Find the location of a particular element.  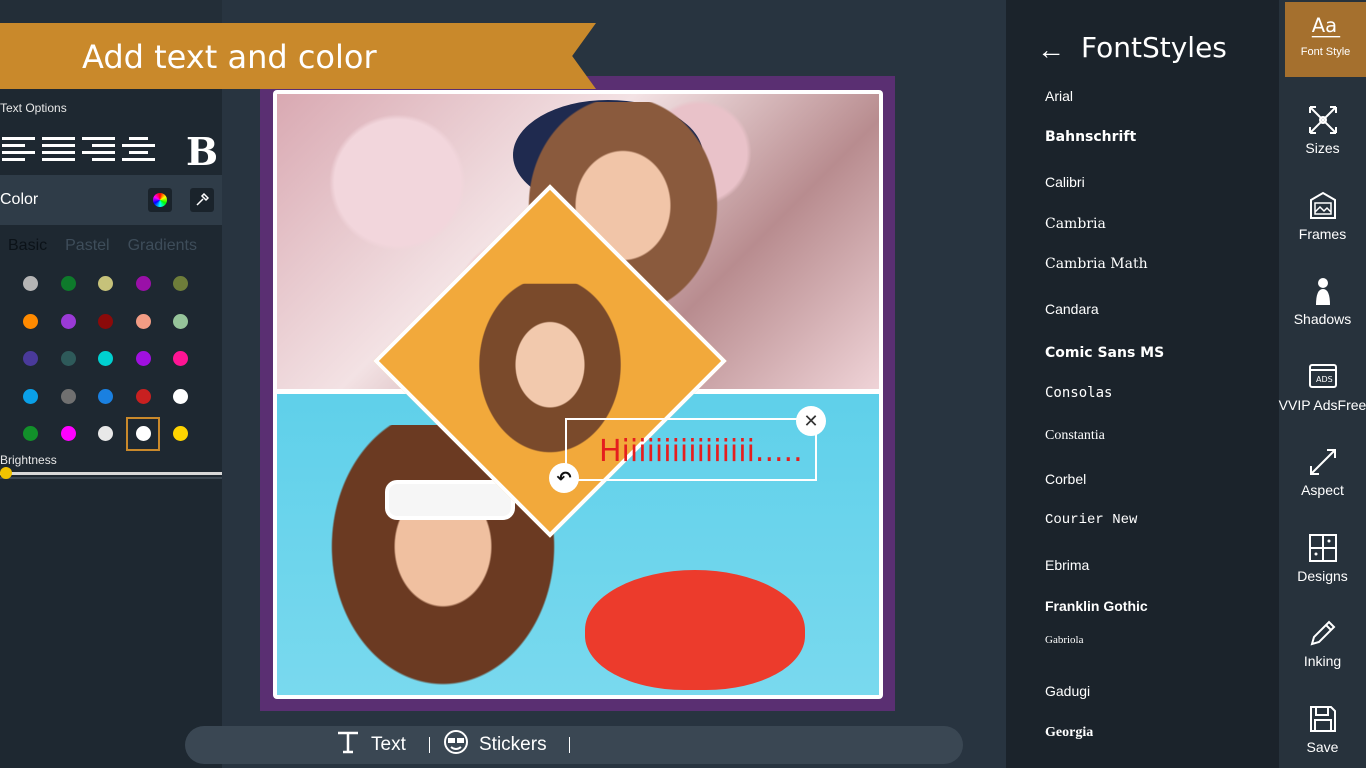

font-option: Constantia is located at coordinates (1075, 436).